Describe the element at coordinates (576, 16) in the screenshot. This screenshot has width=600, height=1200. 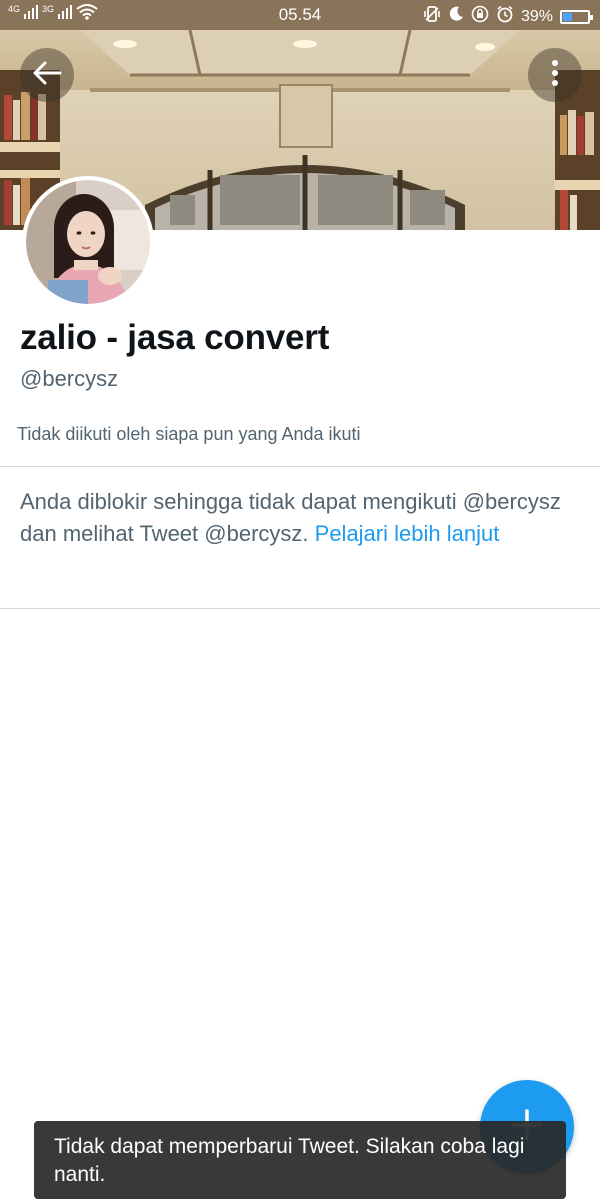
I see `battery-icon` at that location.